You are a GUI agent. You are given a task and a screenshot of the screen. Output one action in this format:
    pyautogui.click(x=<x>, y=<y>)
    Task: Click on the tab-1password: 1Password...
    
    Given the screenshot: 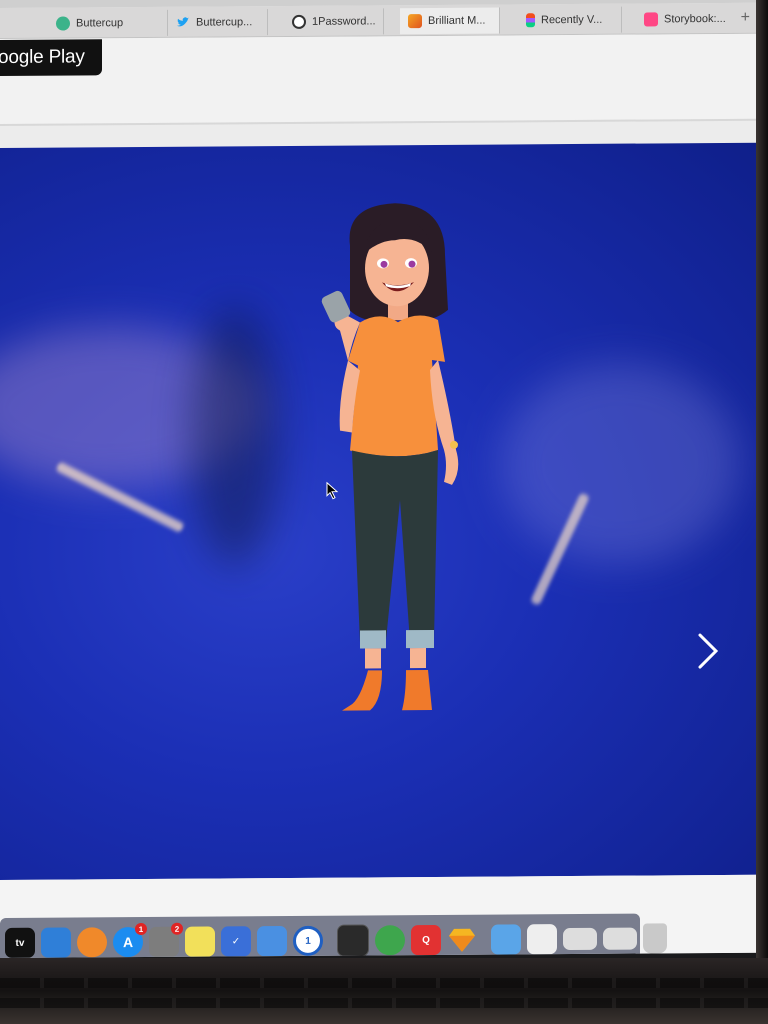 What is the action you would take?
    pyautogui.click(x=334, y=22)
    